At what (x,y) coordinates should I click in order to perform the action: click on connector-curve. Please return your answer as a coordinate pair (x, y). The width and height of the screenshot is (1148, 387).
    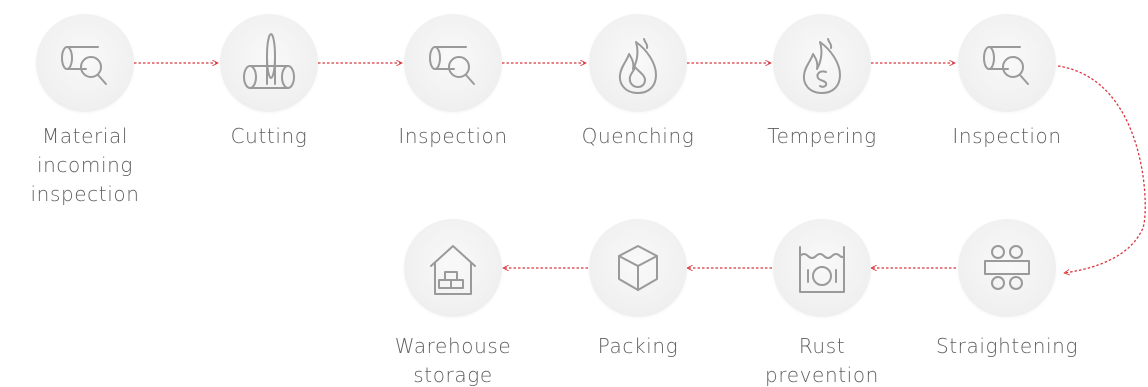
    Looking at the image, I should click on (1101, 169).